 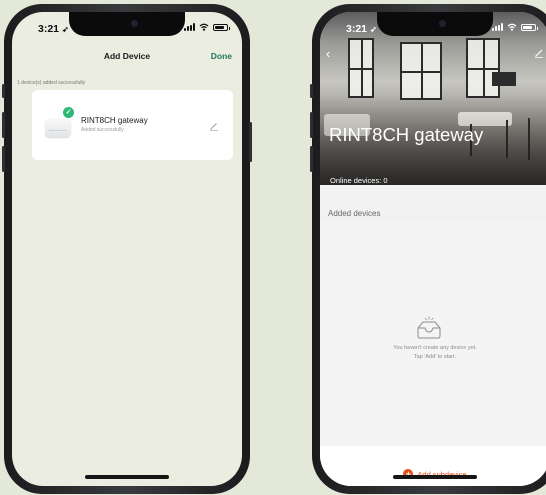 What do you see at coordinates (58, 127) in the screenshot?
I see `gateway-image` at bounding box center [58, 127].